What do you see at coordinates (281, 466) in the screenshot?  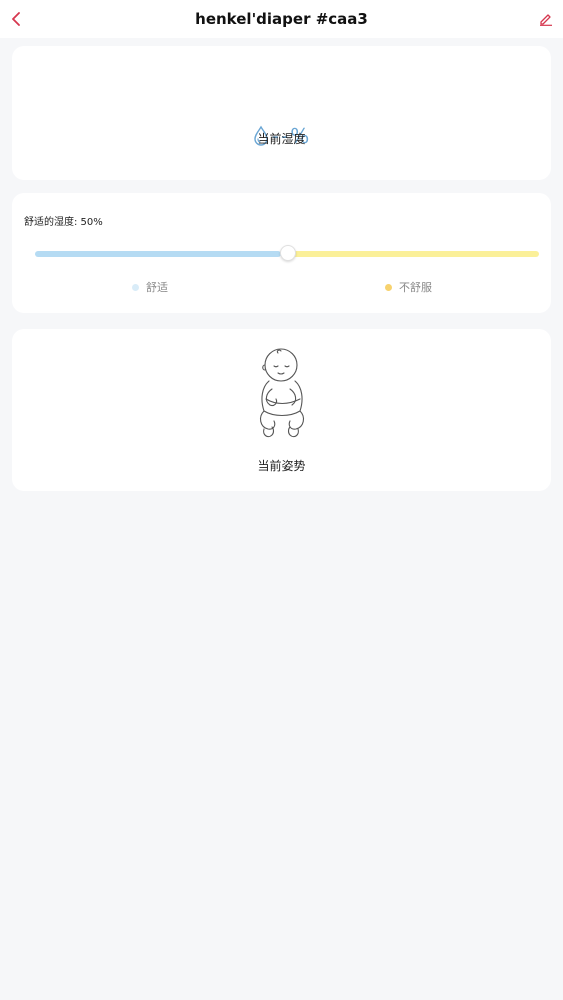 I see `posture-label: 当前姿势` at bounding box center [281, 466].